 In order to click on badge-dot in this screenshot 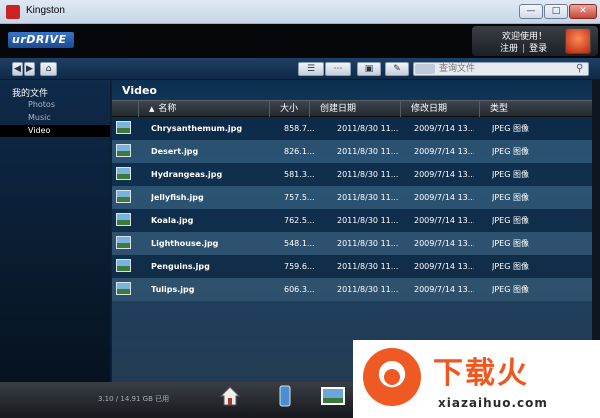, I will do `click(392, 377)`.